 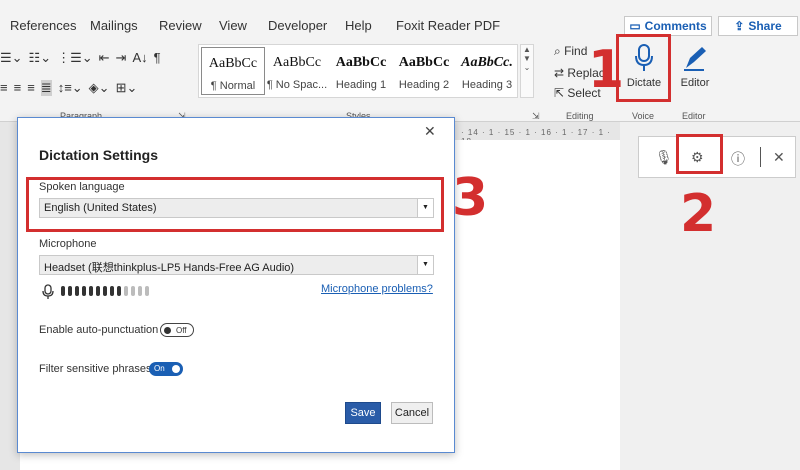 What do you see at coordinates (487, 71) in the screenshot?
I see `style-heading-3: AaBbCc. Heading 3` at bounding box center [487, 71].